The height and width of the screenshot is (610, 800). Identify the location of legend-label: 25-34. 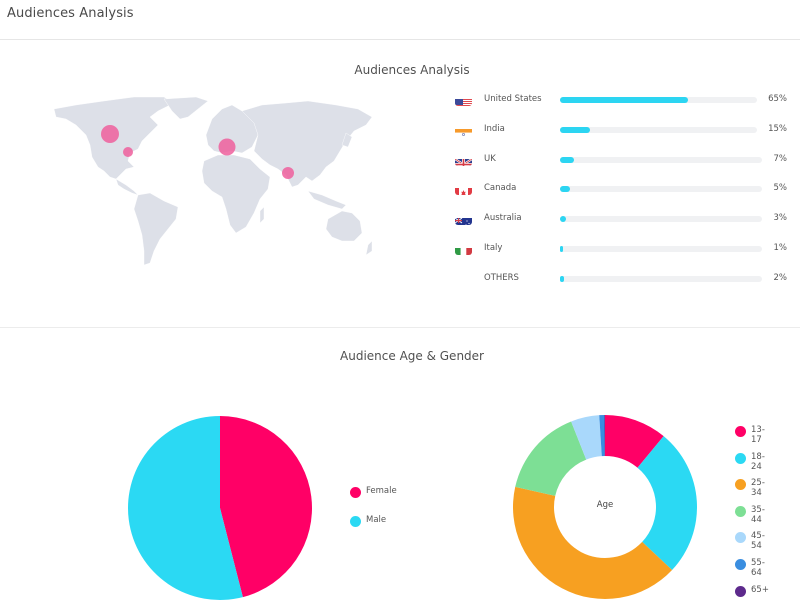
(758, 488).